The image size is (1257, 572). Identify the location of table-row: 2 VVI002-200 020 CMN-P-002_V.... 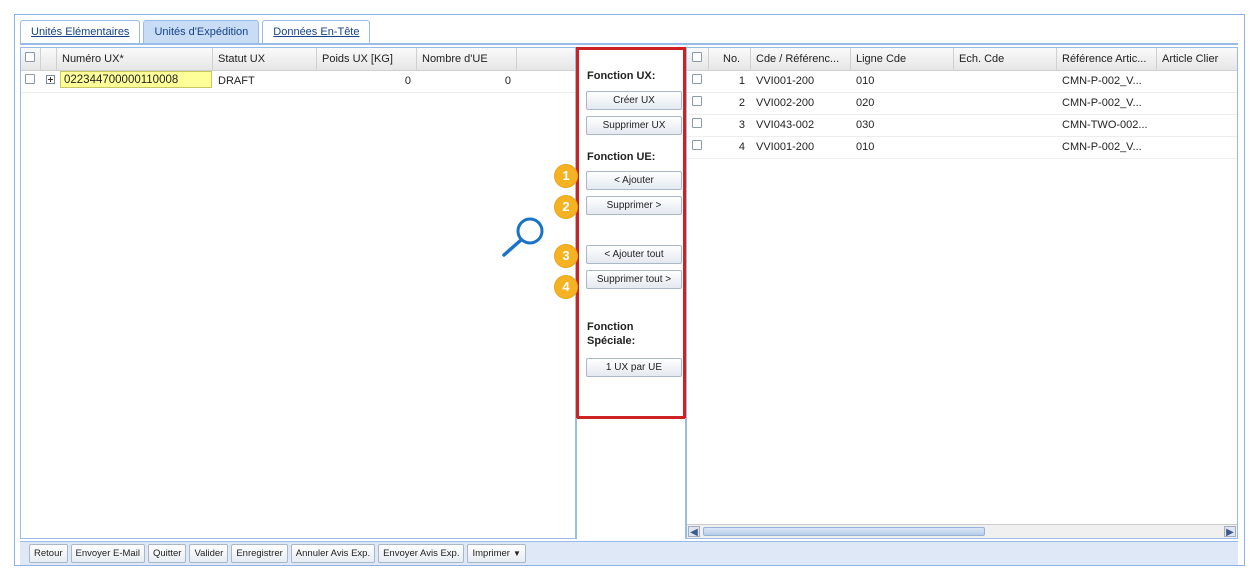
(962, 104).